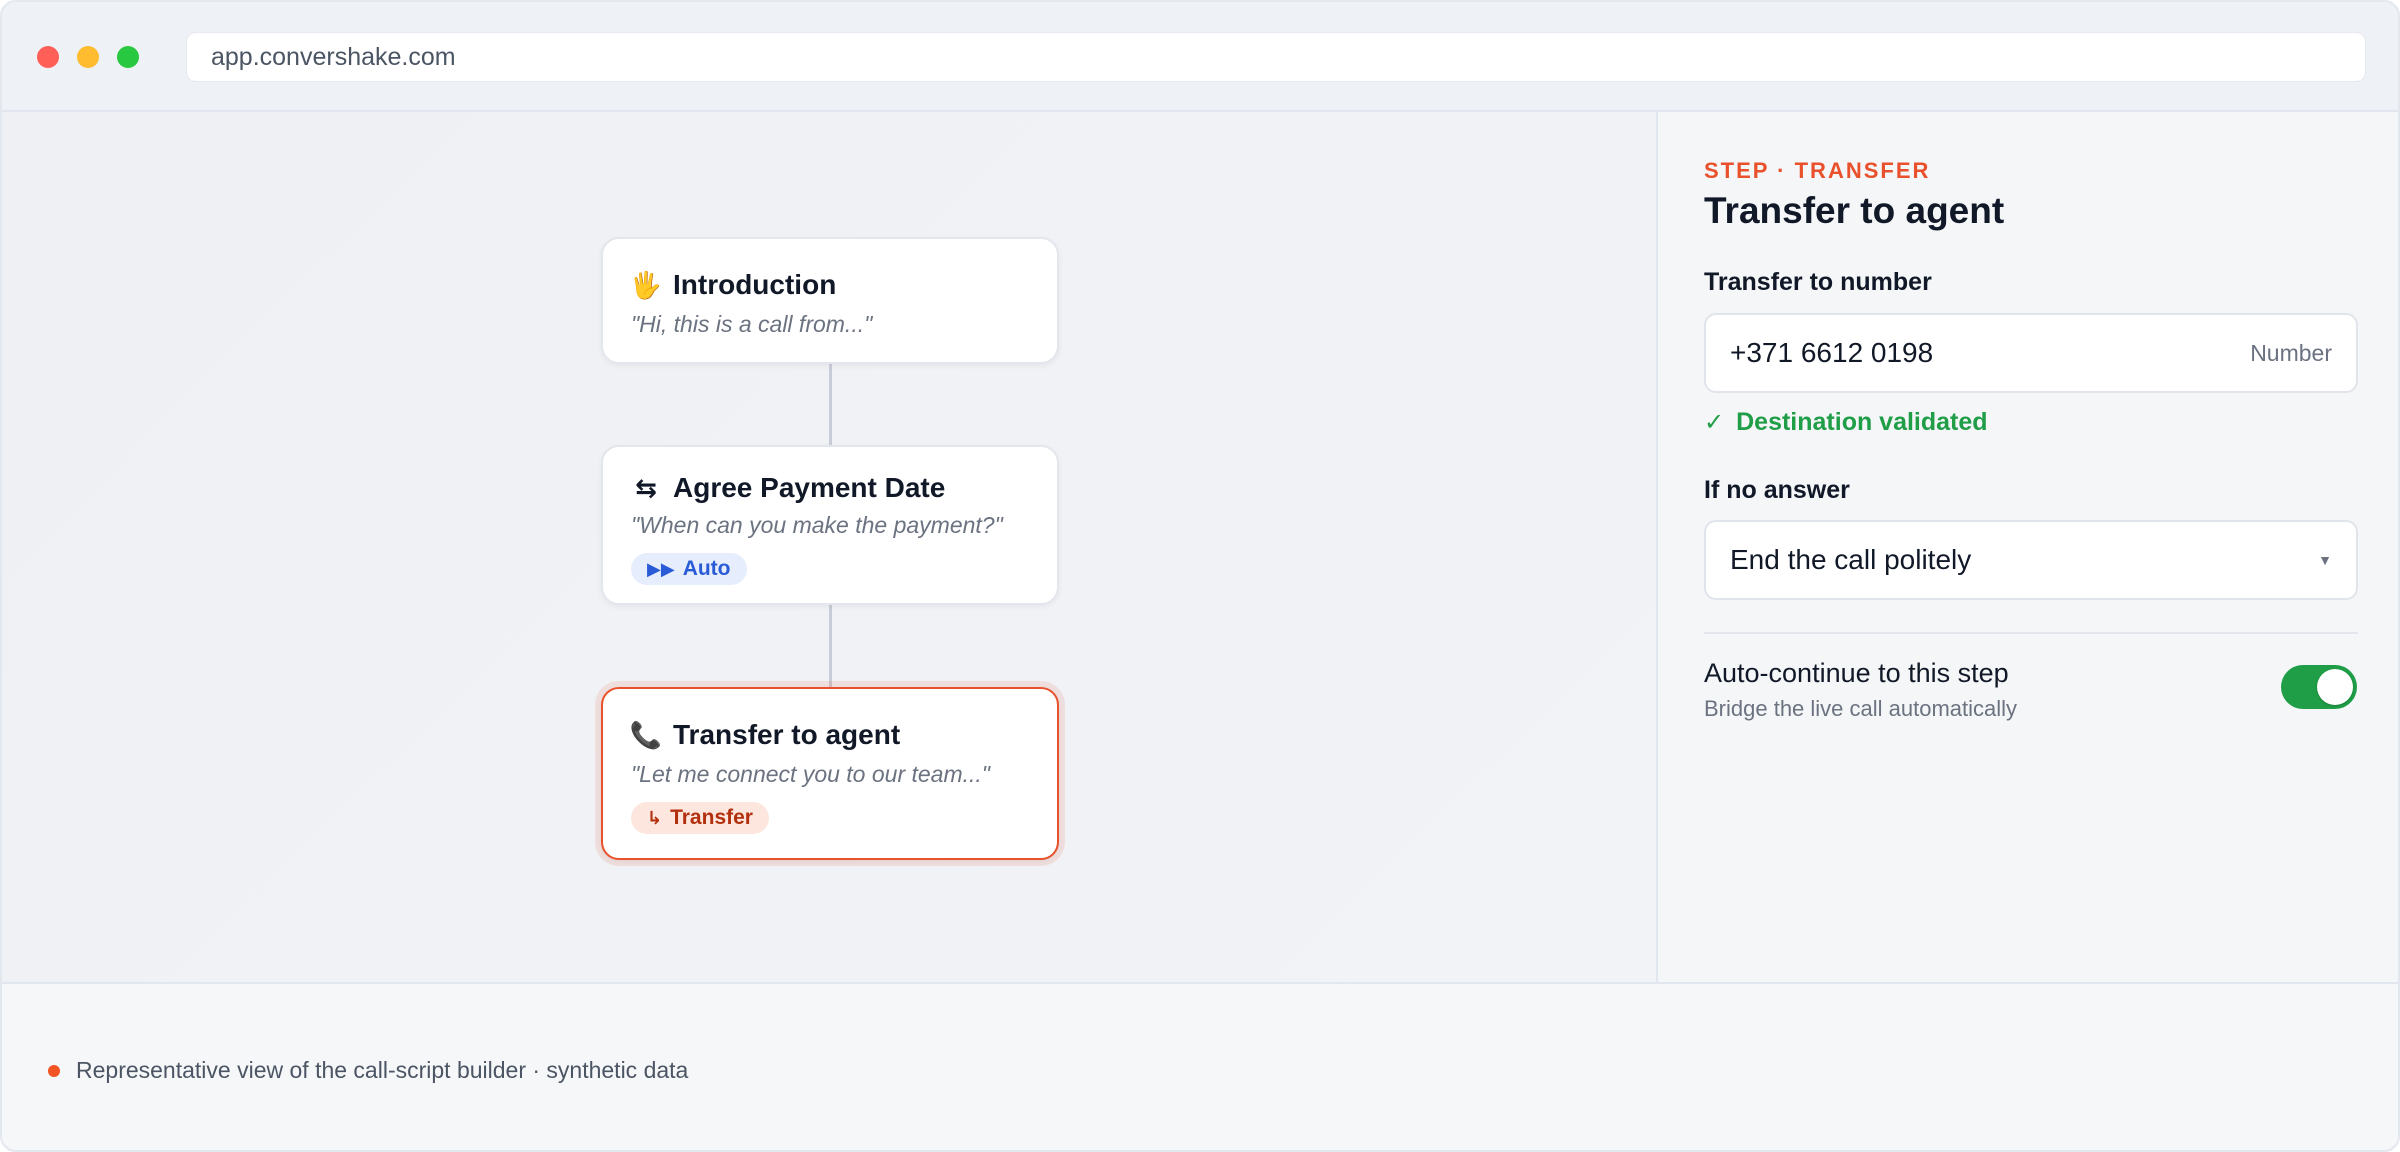 This screenshot has height=1152, width=2400. What do you see at coordinates (2291, 352) in the screenshot?
I see `input-type-label: Number` at bounding box center [2291, 352].